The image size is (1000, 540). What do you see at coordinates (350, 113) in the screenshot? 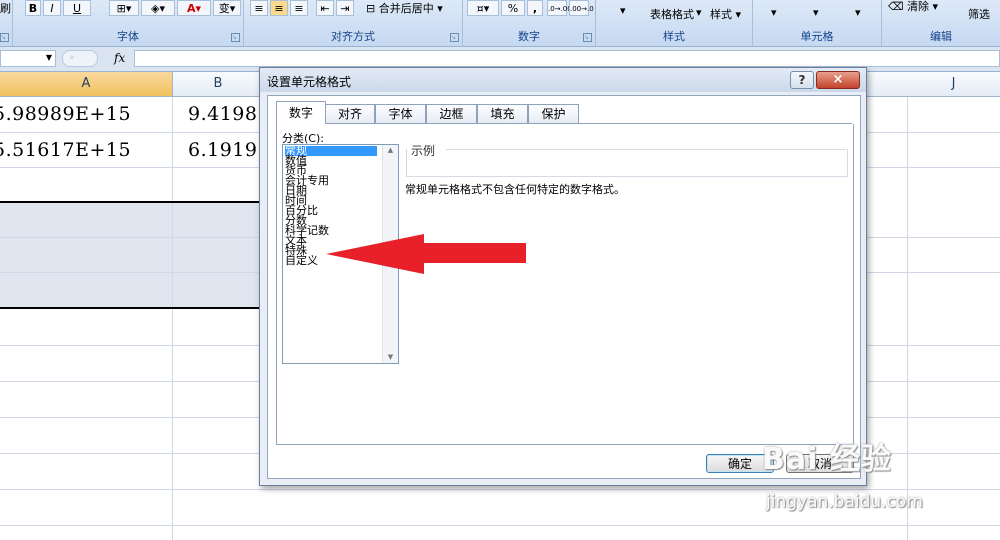
I see `tab-alignment: 对齐` at bounding box center [350, 113].